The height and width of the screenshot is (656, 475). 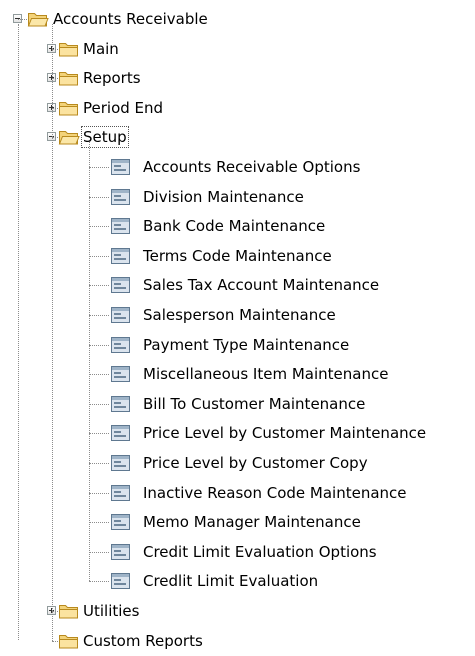 I want to click on tree-leaf-terms-code-maintenance: Terms Code Maintenance, so click(x=237, y=256).